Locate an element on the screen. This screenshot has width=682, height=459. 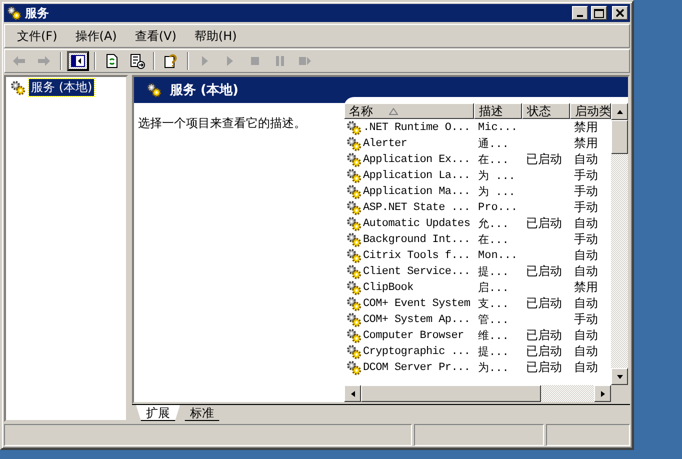
service-name: Automatic Updates is located at coordinates (416, 224).